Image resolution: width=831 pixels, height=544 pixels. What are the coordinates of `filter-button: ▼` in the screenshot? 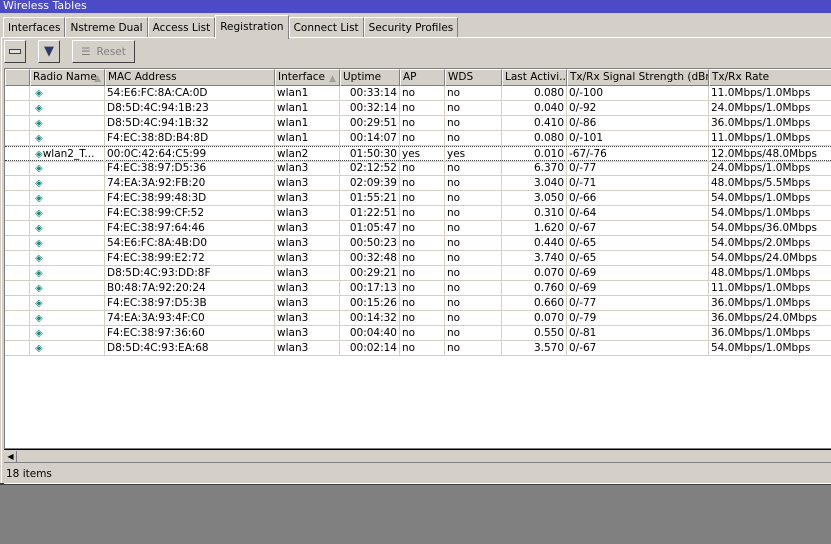 It's located at (49, 51).